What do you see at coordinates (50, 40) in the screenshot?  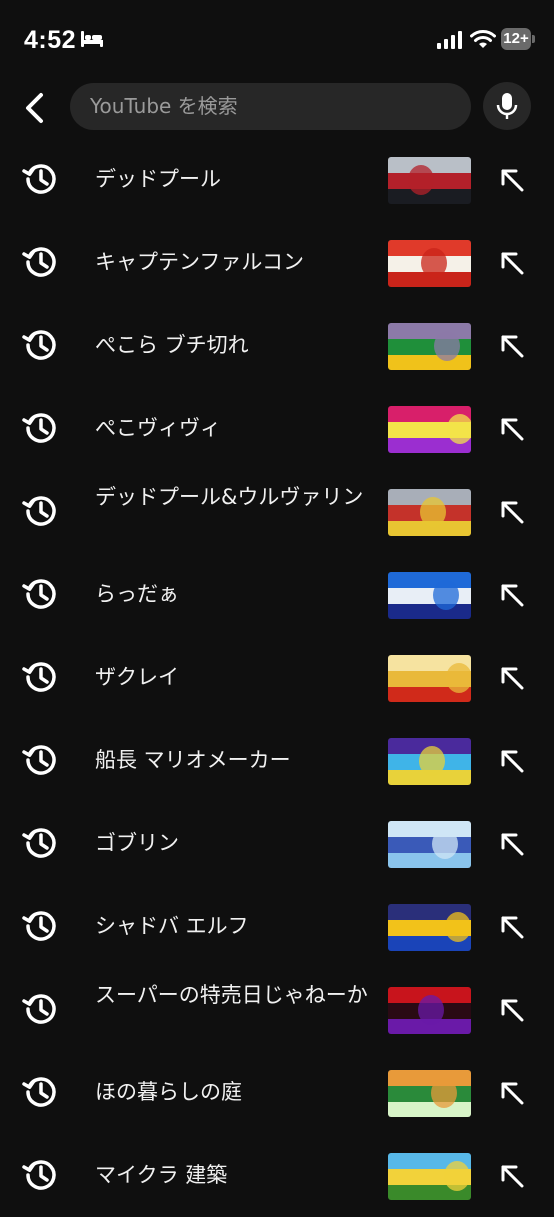 I see `status-time: 4:52` at bounding box center [50, 40].